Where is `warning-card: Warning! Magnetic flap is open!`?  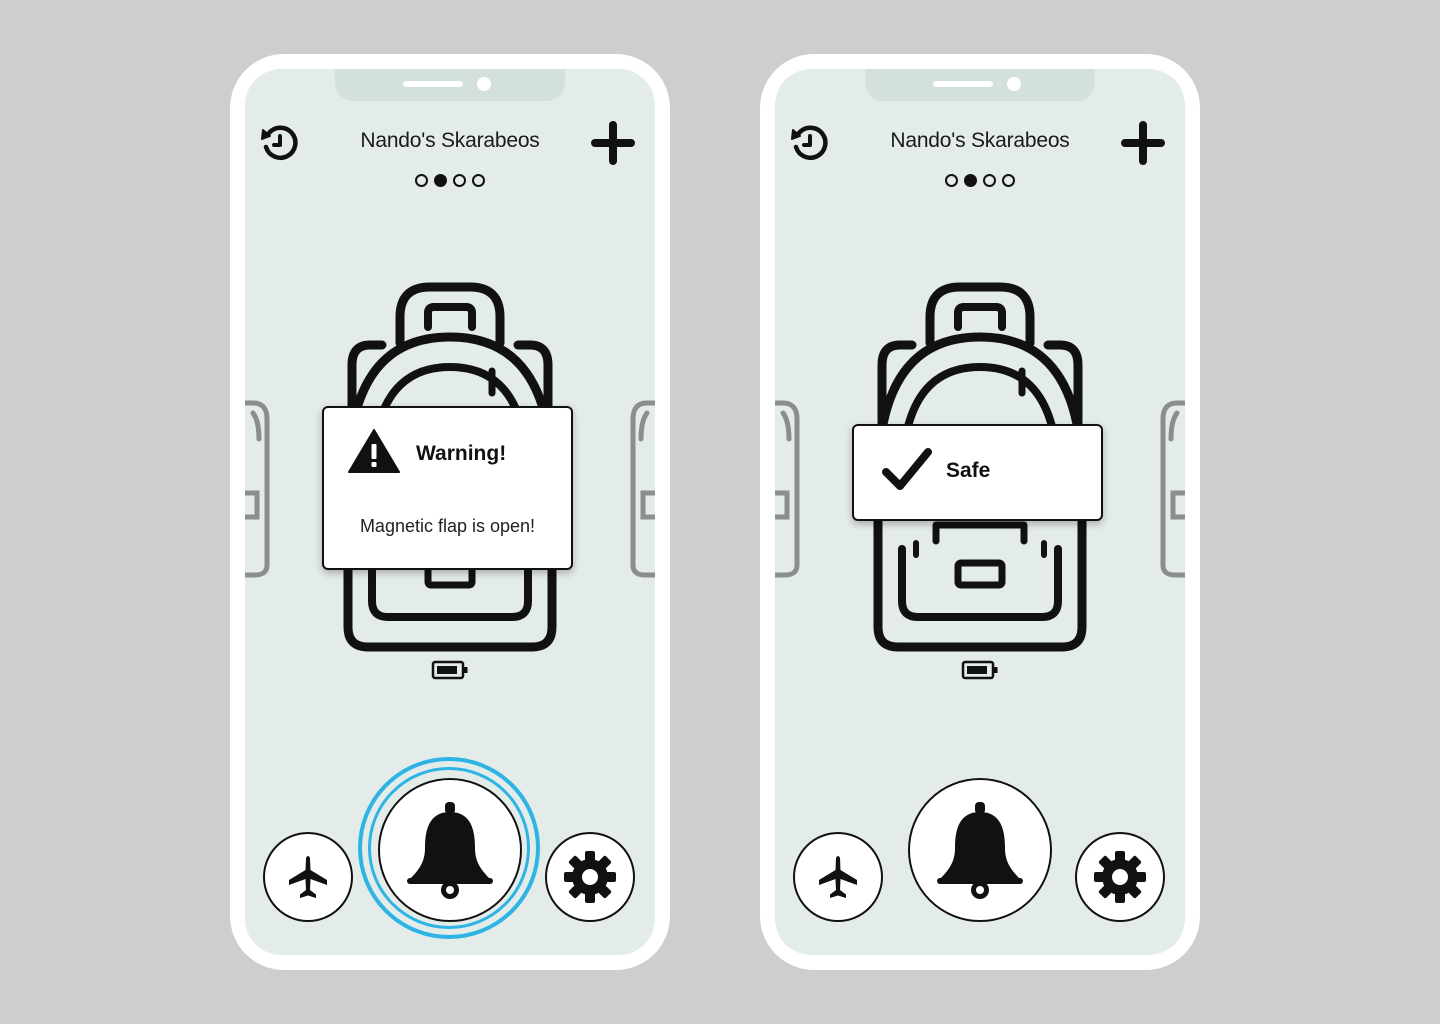
warning-card: Warning! Magnetic flap is open! is located at coordinates (447, 488).